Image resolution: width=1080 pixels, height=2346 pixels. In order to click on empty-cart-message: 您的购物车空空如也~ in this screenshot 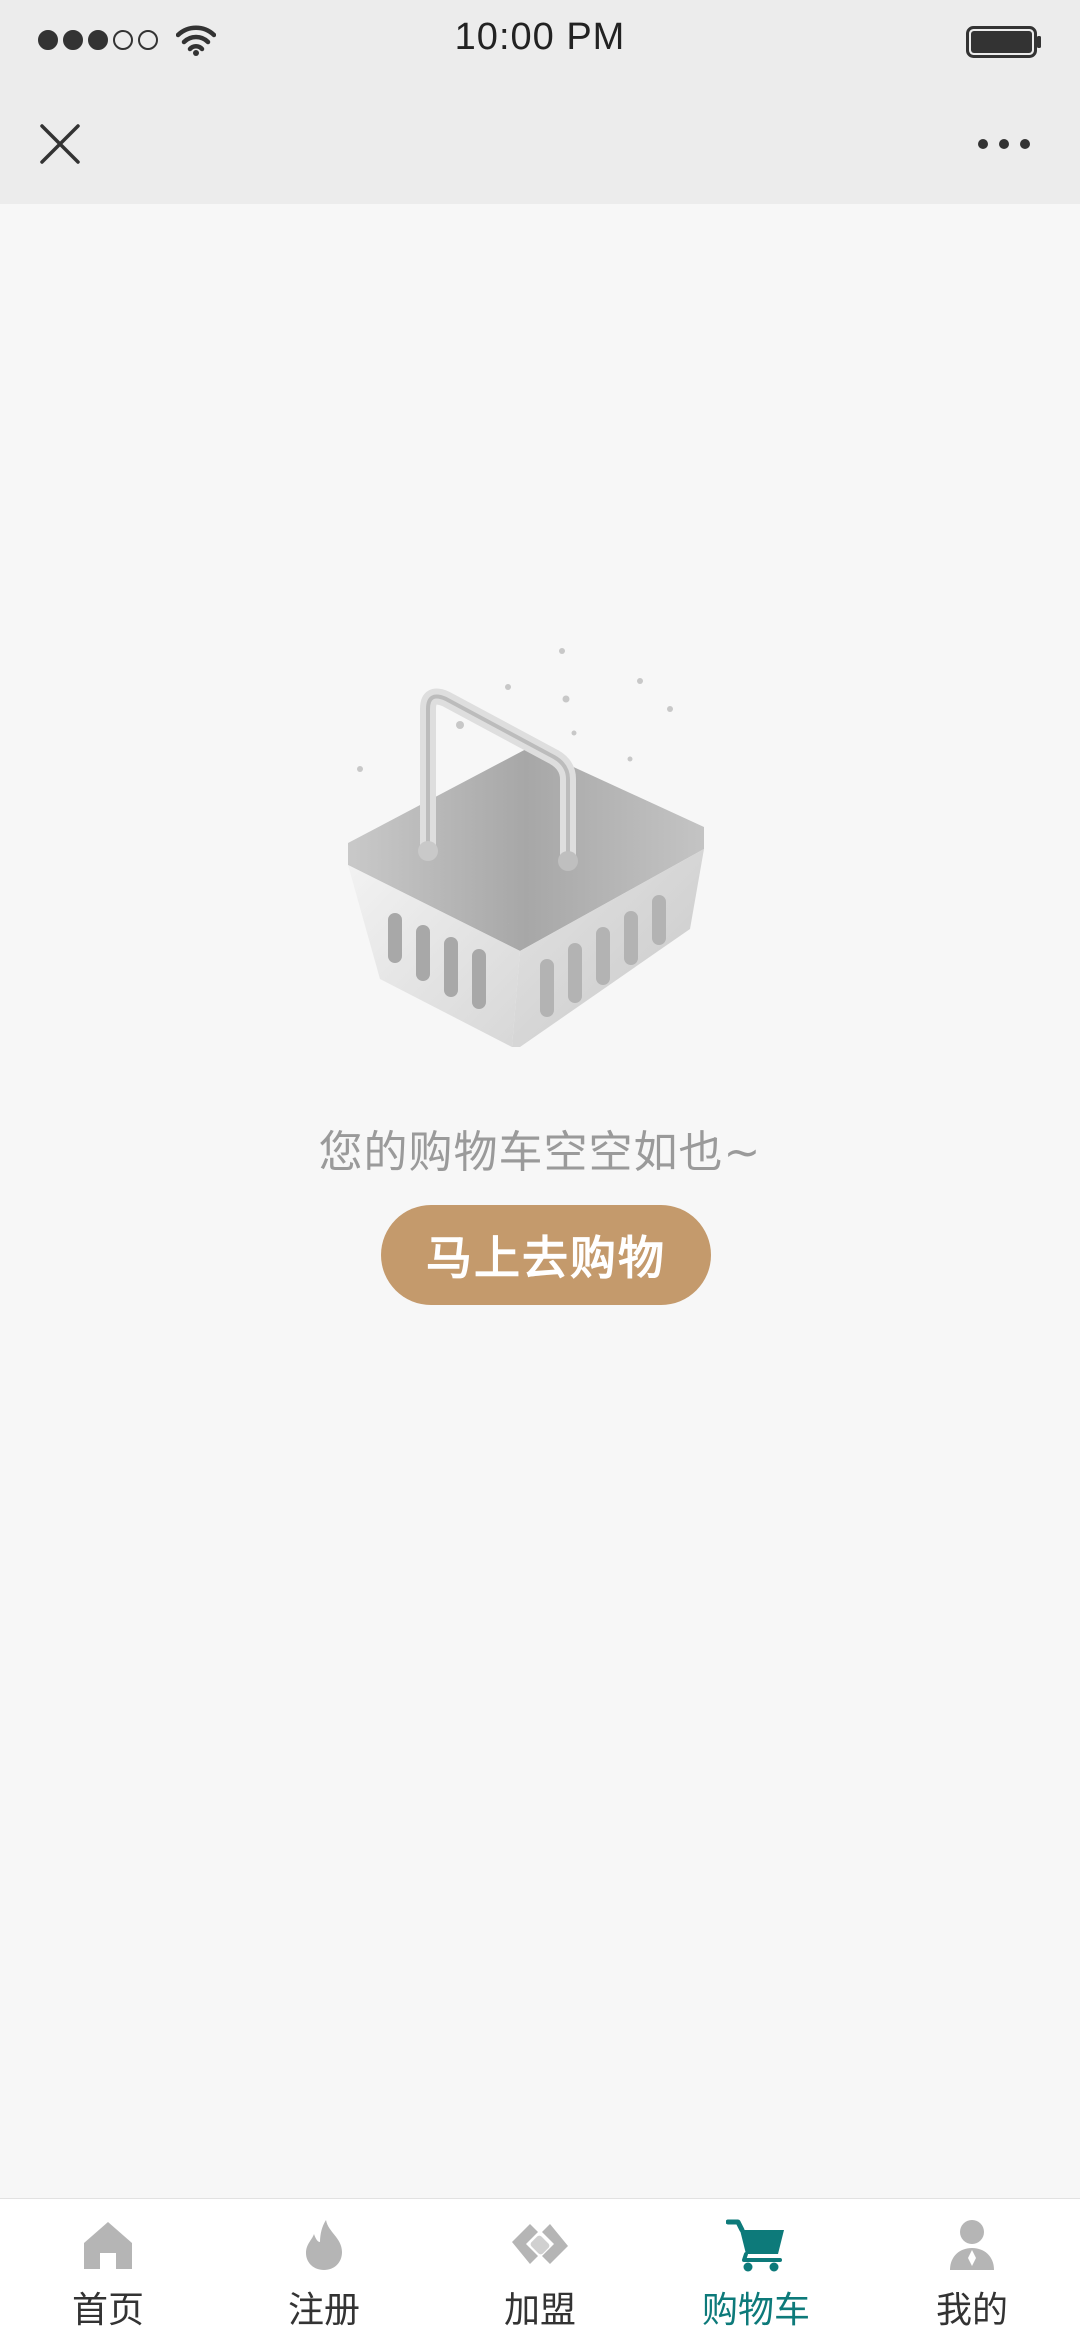, I will do `click(540, 1152)`.